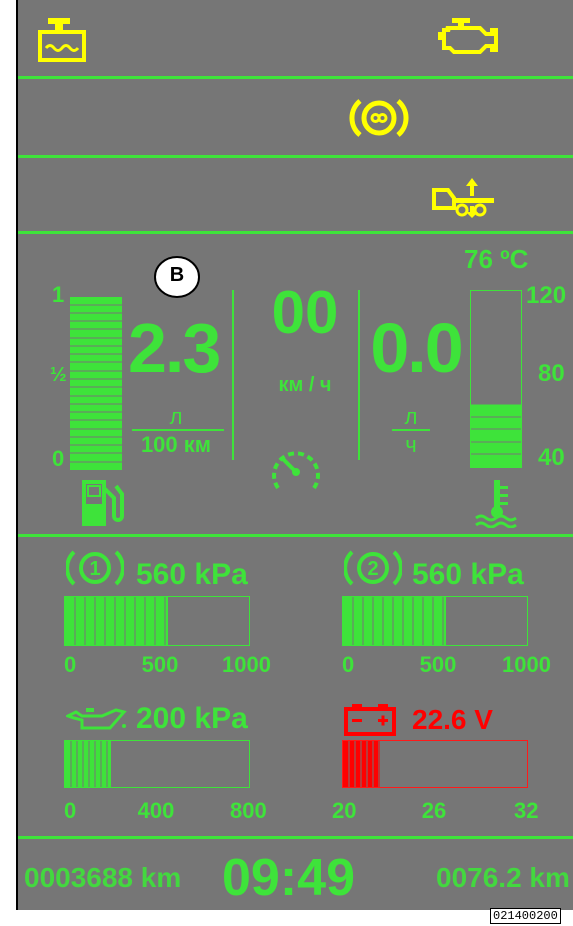  I want to click on battery-voltage-bar, so click(435, 764).